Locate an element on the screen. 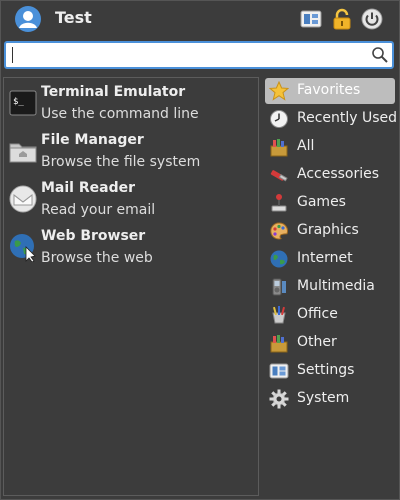 Image resolution: width=400 pixels, height=500 pixels. category-label: Graphics is located at coordinates (328, 230).